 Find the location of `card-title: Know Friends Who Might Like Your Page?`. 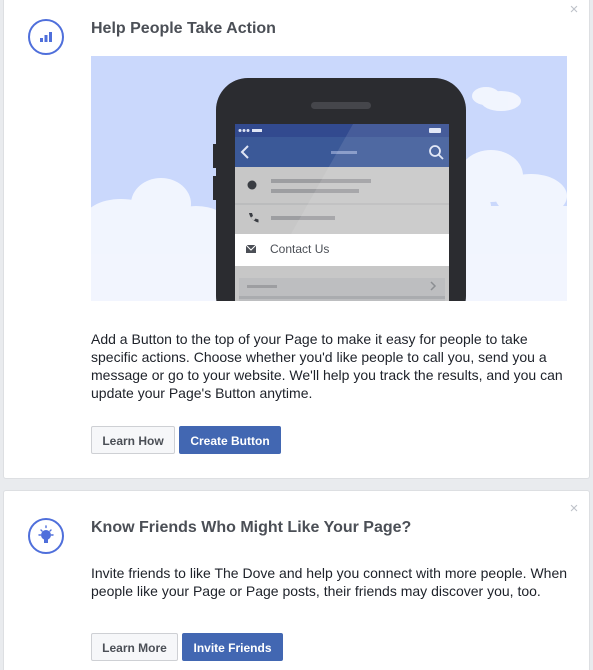

card-title: Know Friends Who Might Like Your Page? is located at coordinates (251, 527).